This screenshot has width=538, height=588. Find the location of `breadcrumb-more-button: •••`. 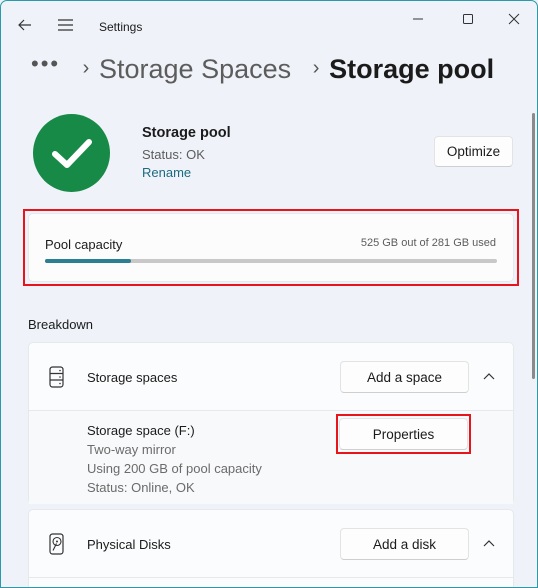

breadcrumb-more-button: ••• is located at coordinates (52, 64).